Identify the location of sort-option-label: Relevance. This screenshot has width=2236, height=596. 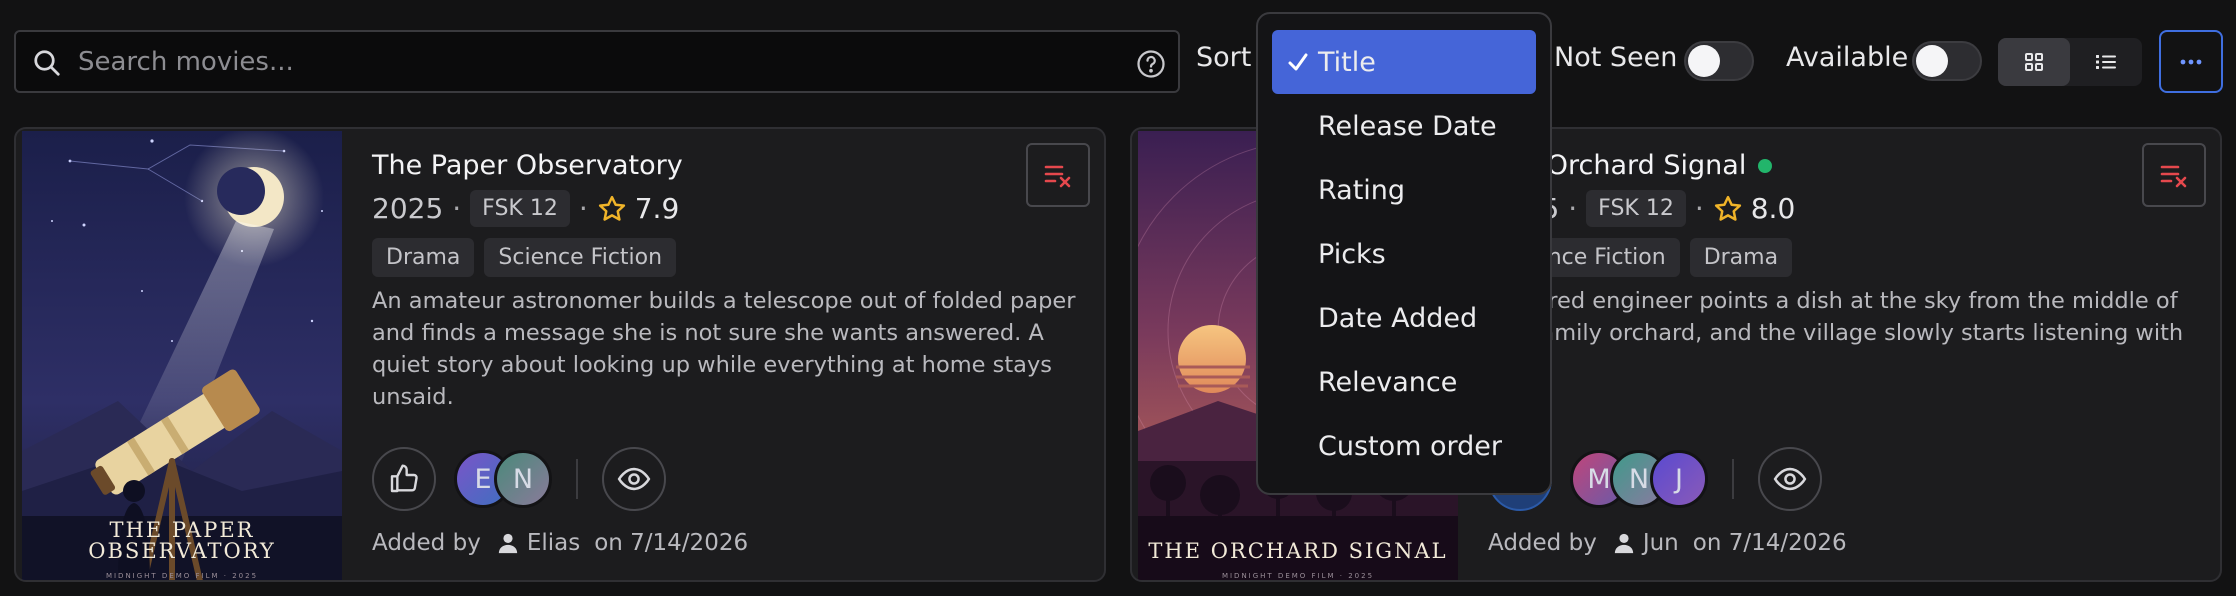
(1388, 382).